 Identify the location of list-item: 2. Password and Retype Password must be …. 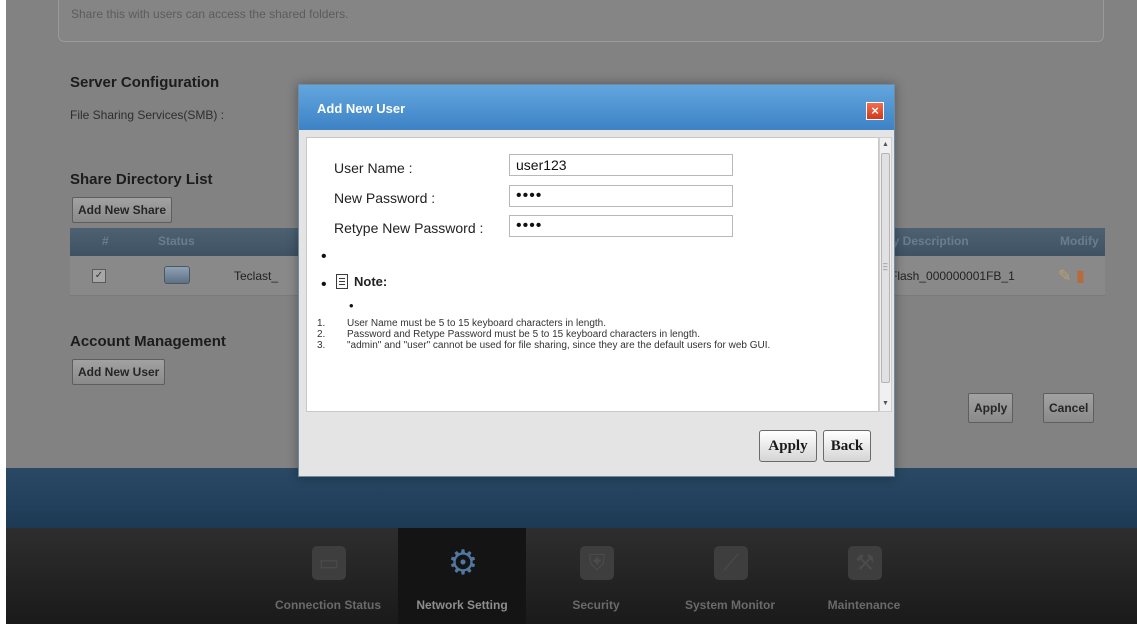
(593, 334).